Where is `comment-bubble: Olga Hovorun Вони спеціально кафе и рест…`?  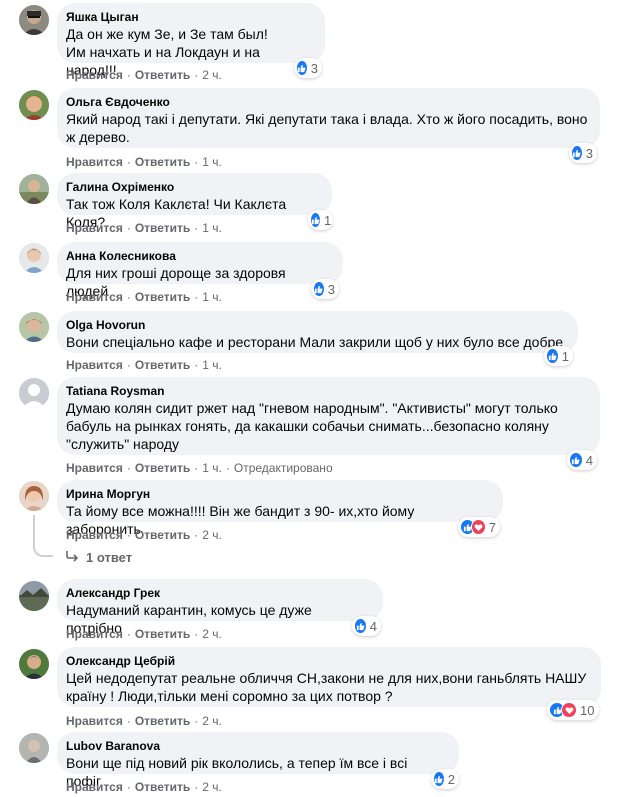 comment-bubble: Olga Hovorun Вони спеціально кафе и рест… is located at coordinates (317, 332).